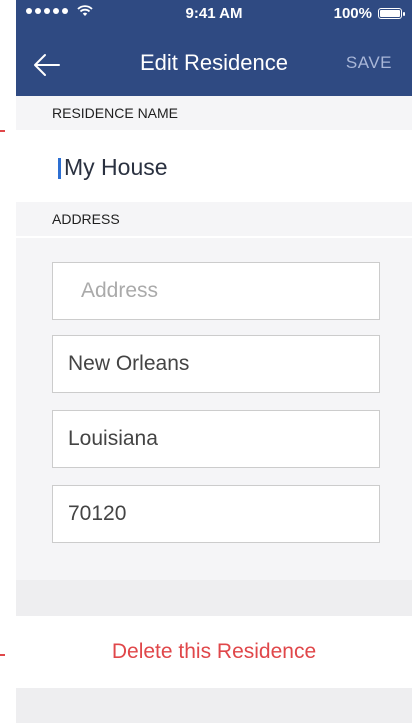 The width and height of the screenshot is (412, 723). I want to click on residence-name-field: My House, so click(214, 166).